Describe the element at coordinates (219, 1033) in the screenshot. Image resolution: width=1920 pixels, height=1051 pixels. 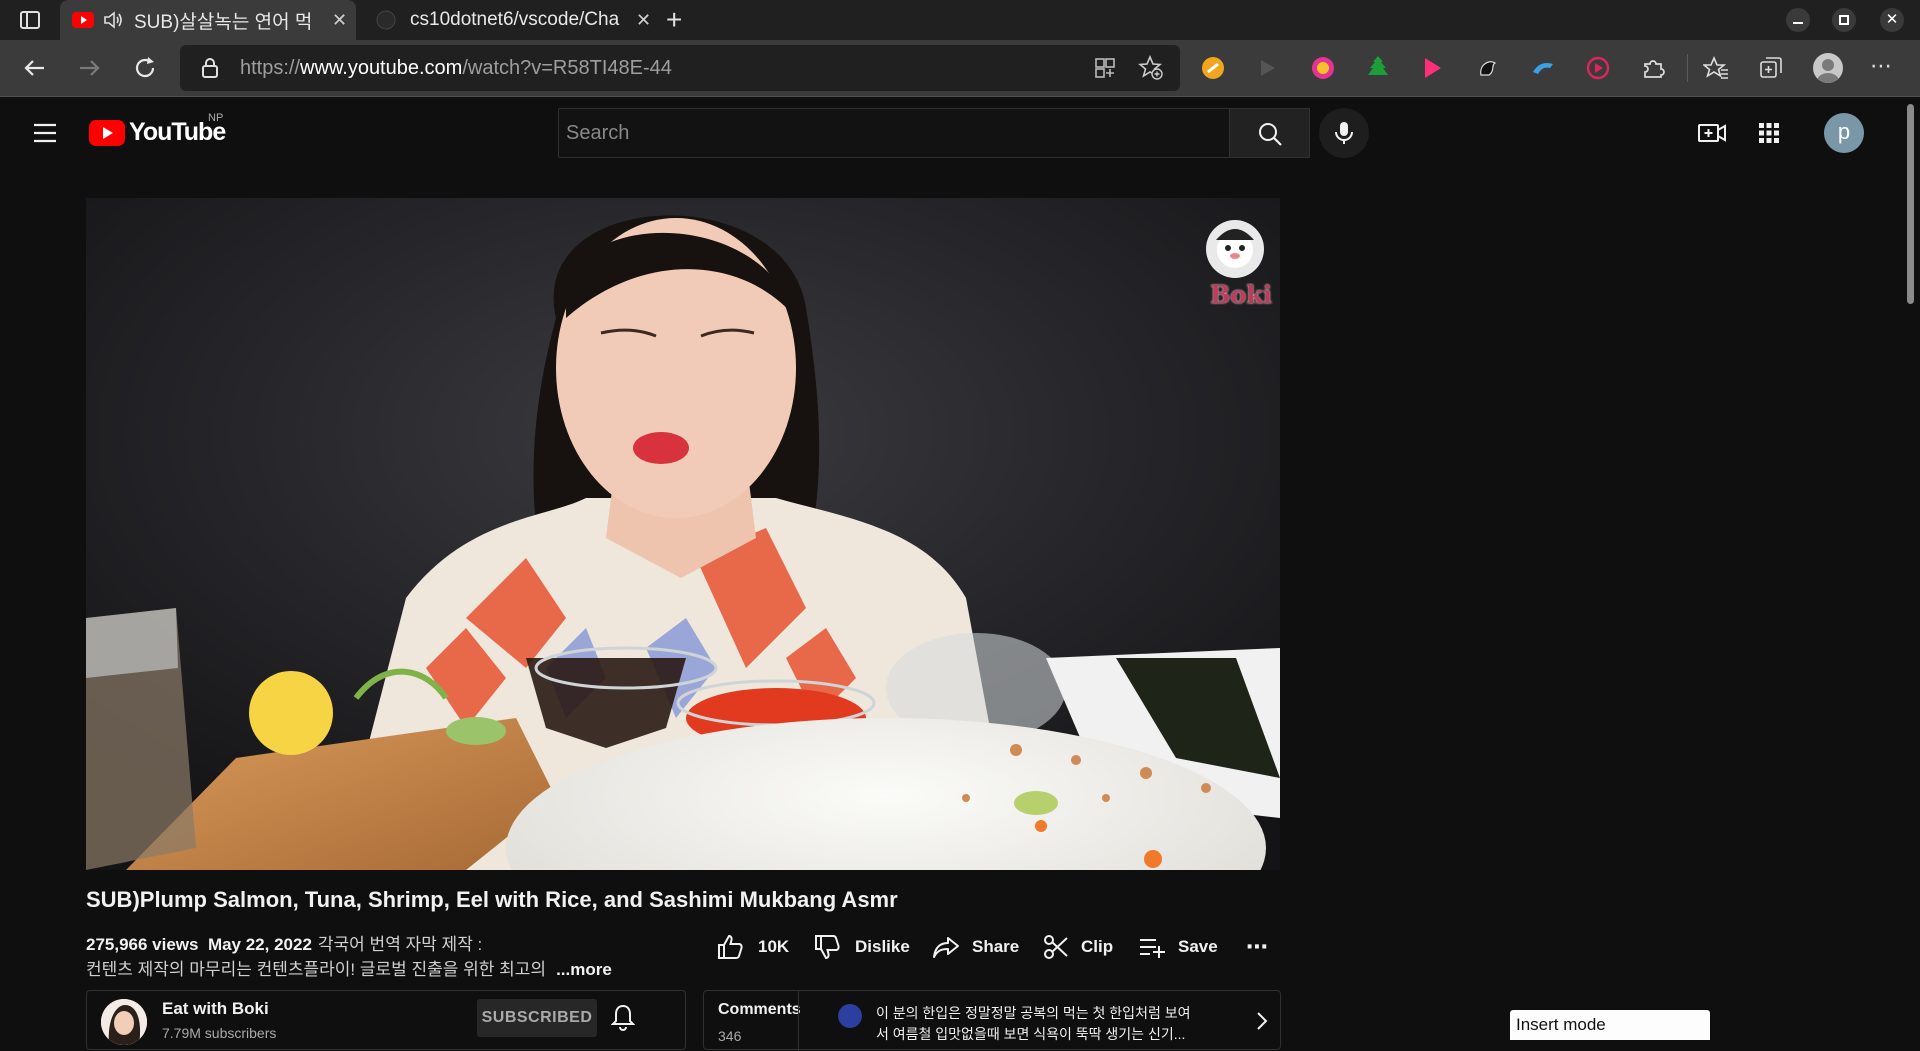
I see `subscriber-count: 7.79M subscribers` at that location.